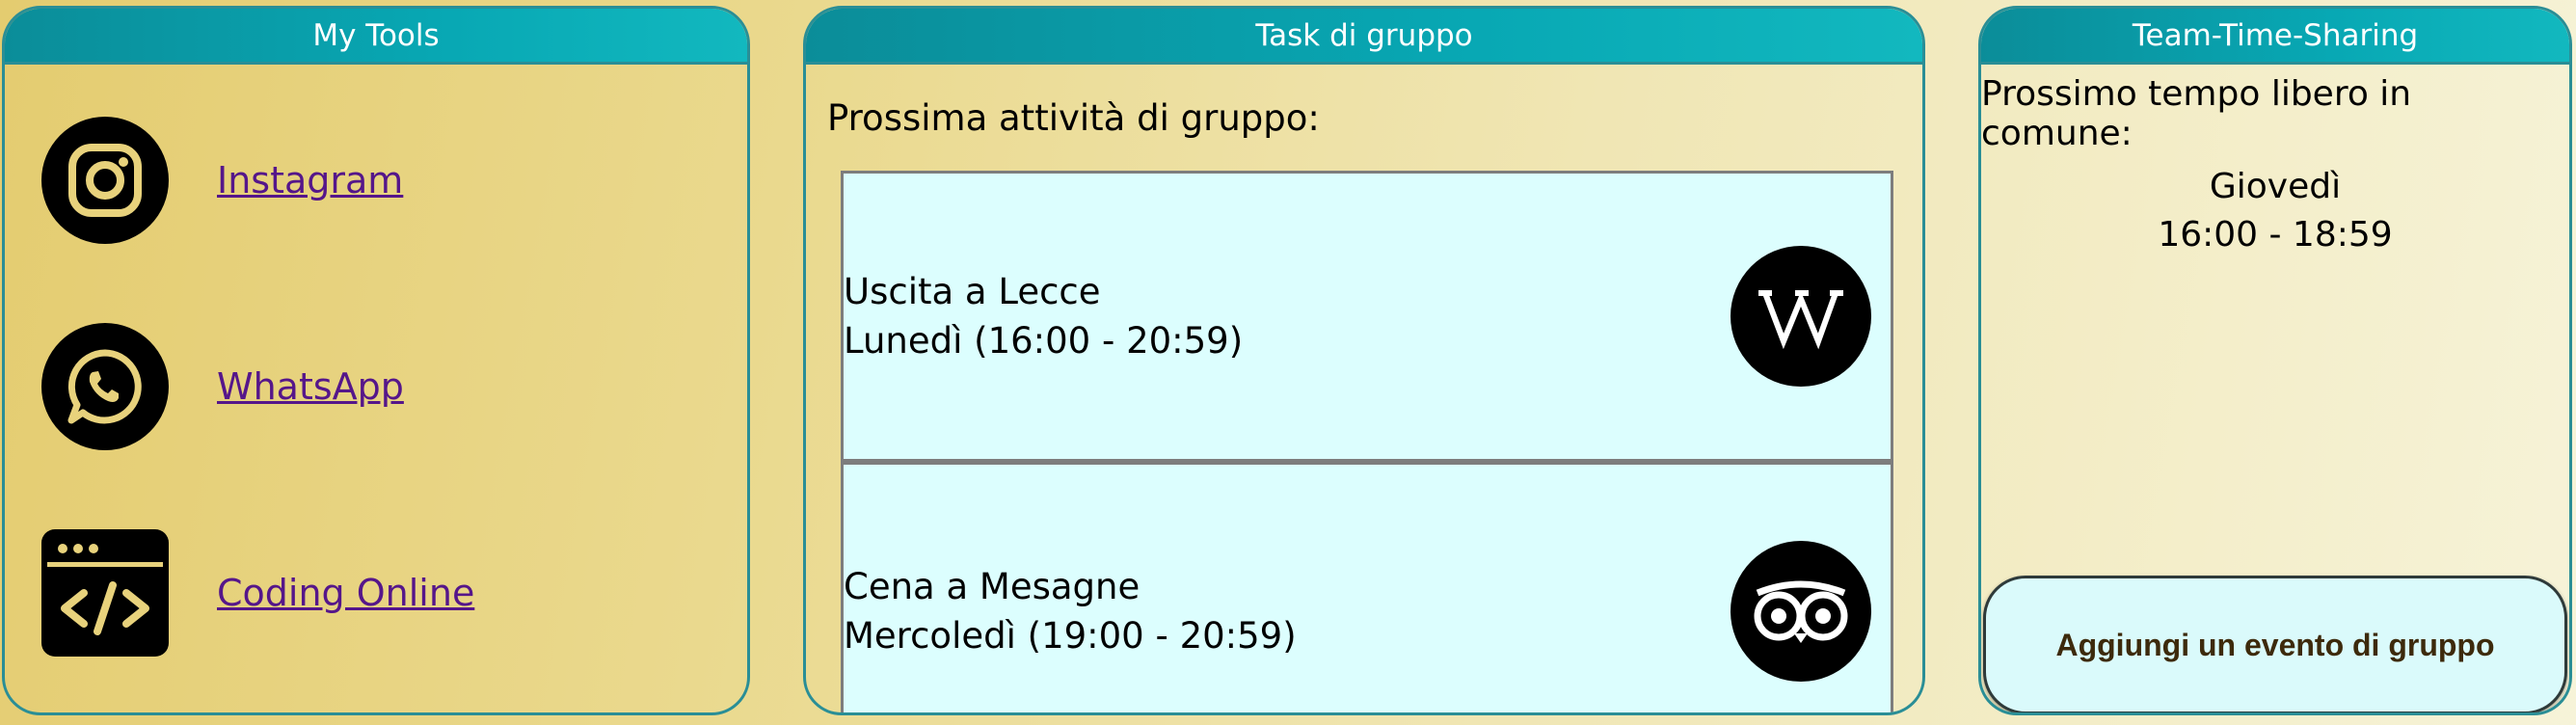  Describe the element at coordinates (311, 386) in the screenshot. I see `whatsapp-link: WhatsApp` at that location.